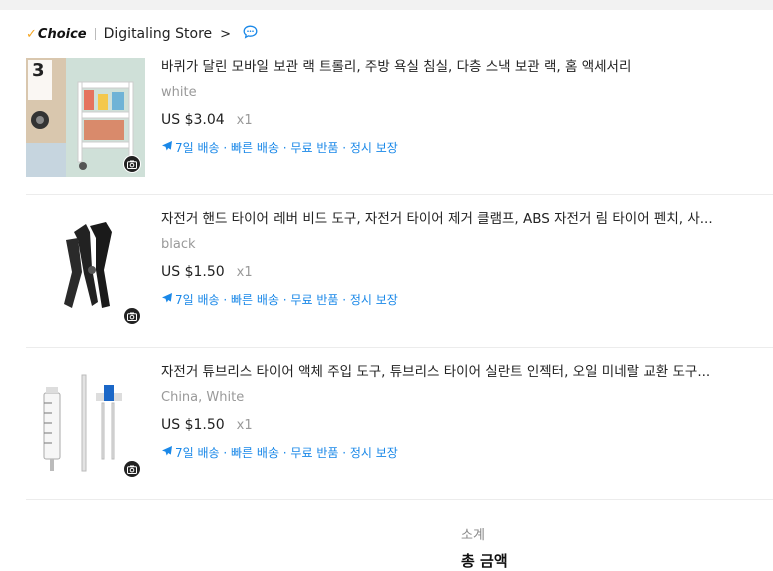 The width and height of the screenshot is (773, 571). Describe the element at coordinates (38, 70) in the screenshot. I see `thumb-badge: 3` at that location.